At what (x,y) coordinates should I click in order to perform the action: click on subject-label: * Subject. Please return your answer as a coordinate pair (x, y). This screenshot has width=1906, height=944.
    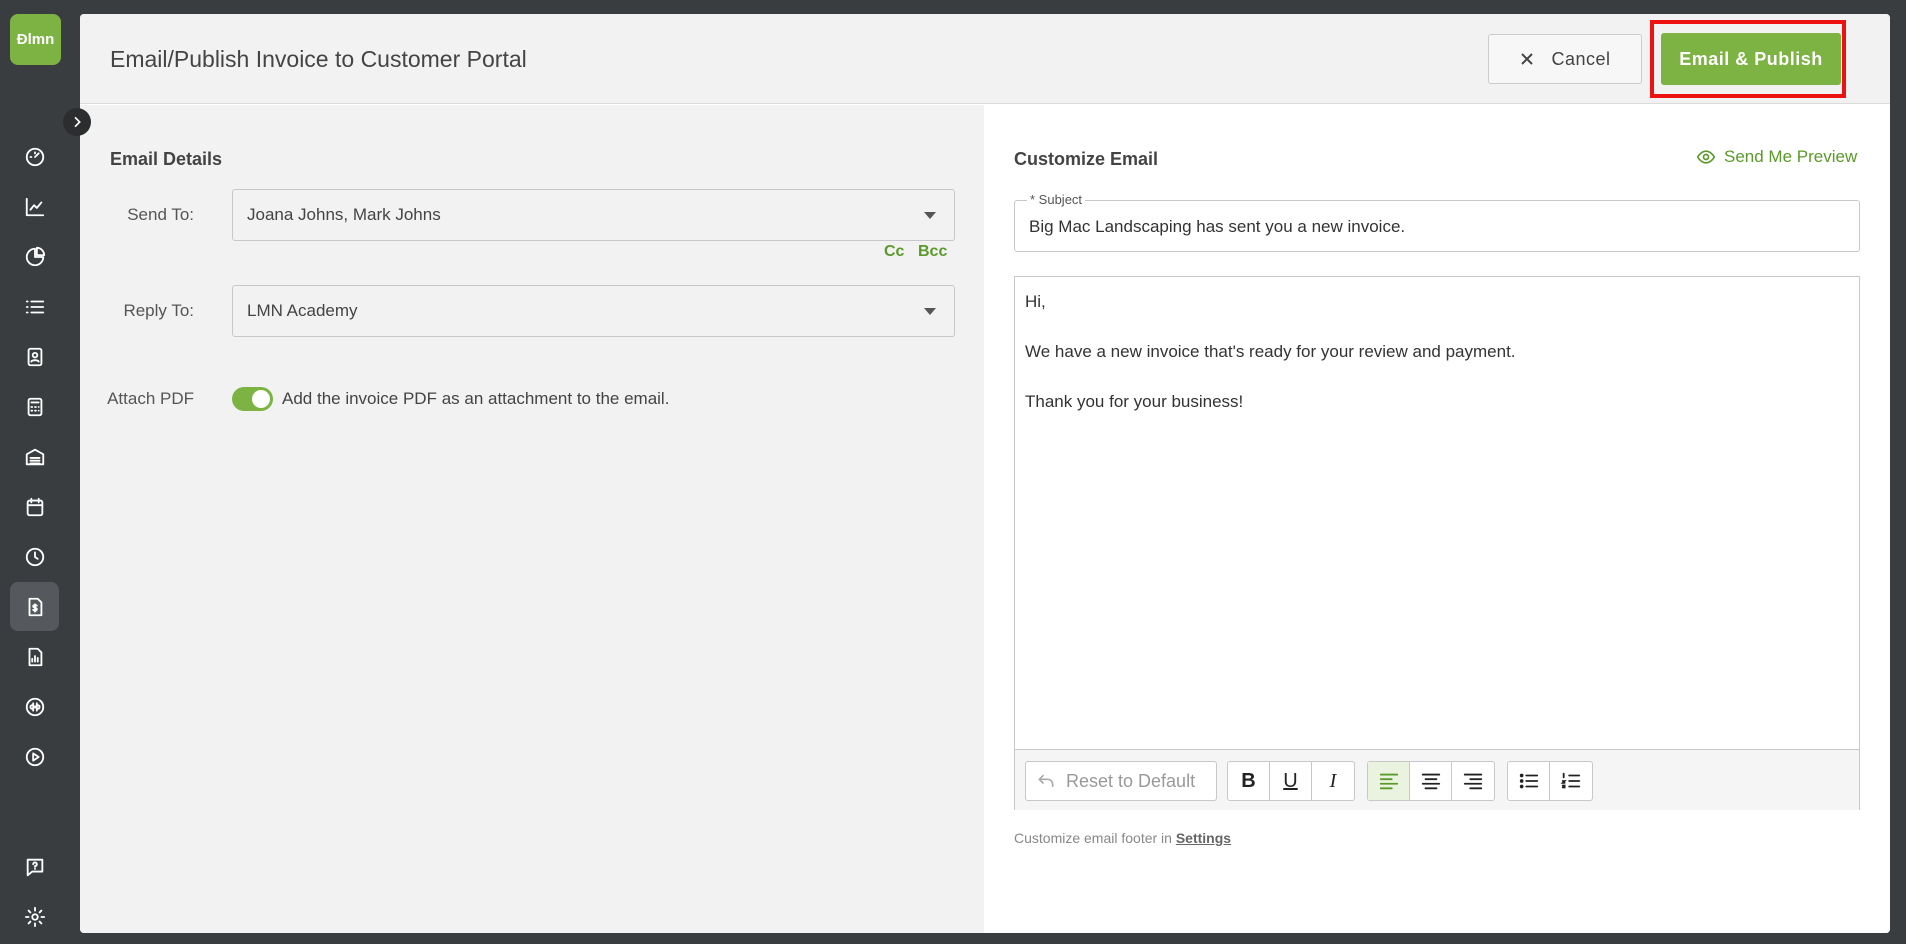
    Looking at the image, I should click on (1056, 199).